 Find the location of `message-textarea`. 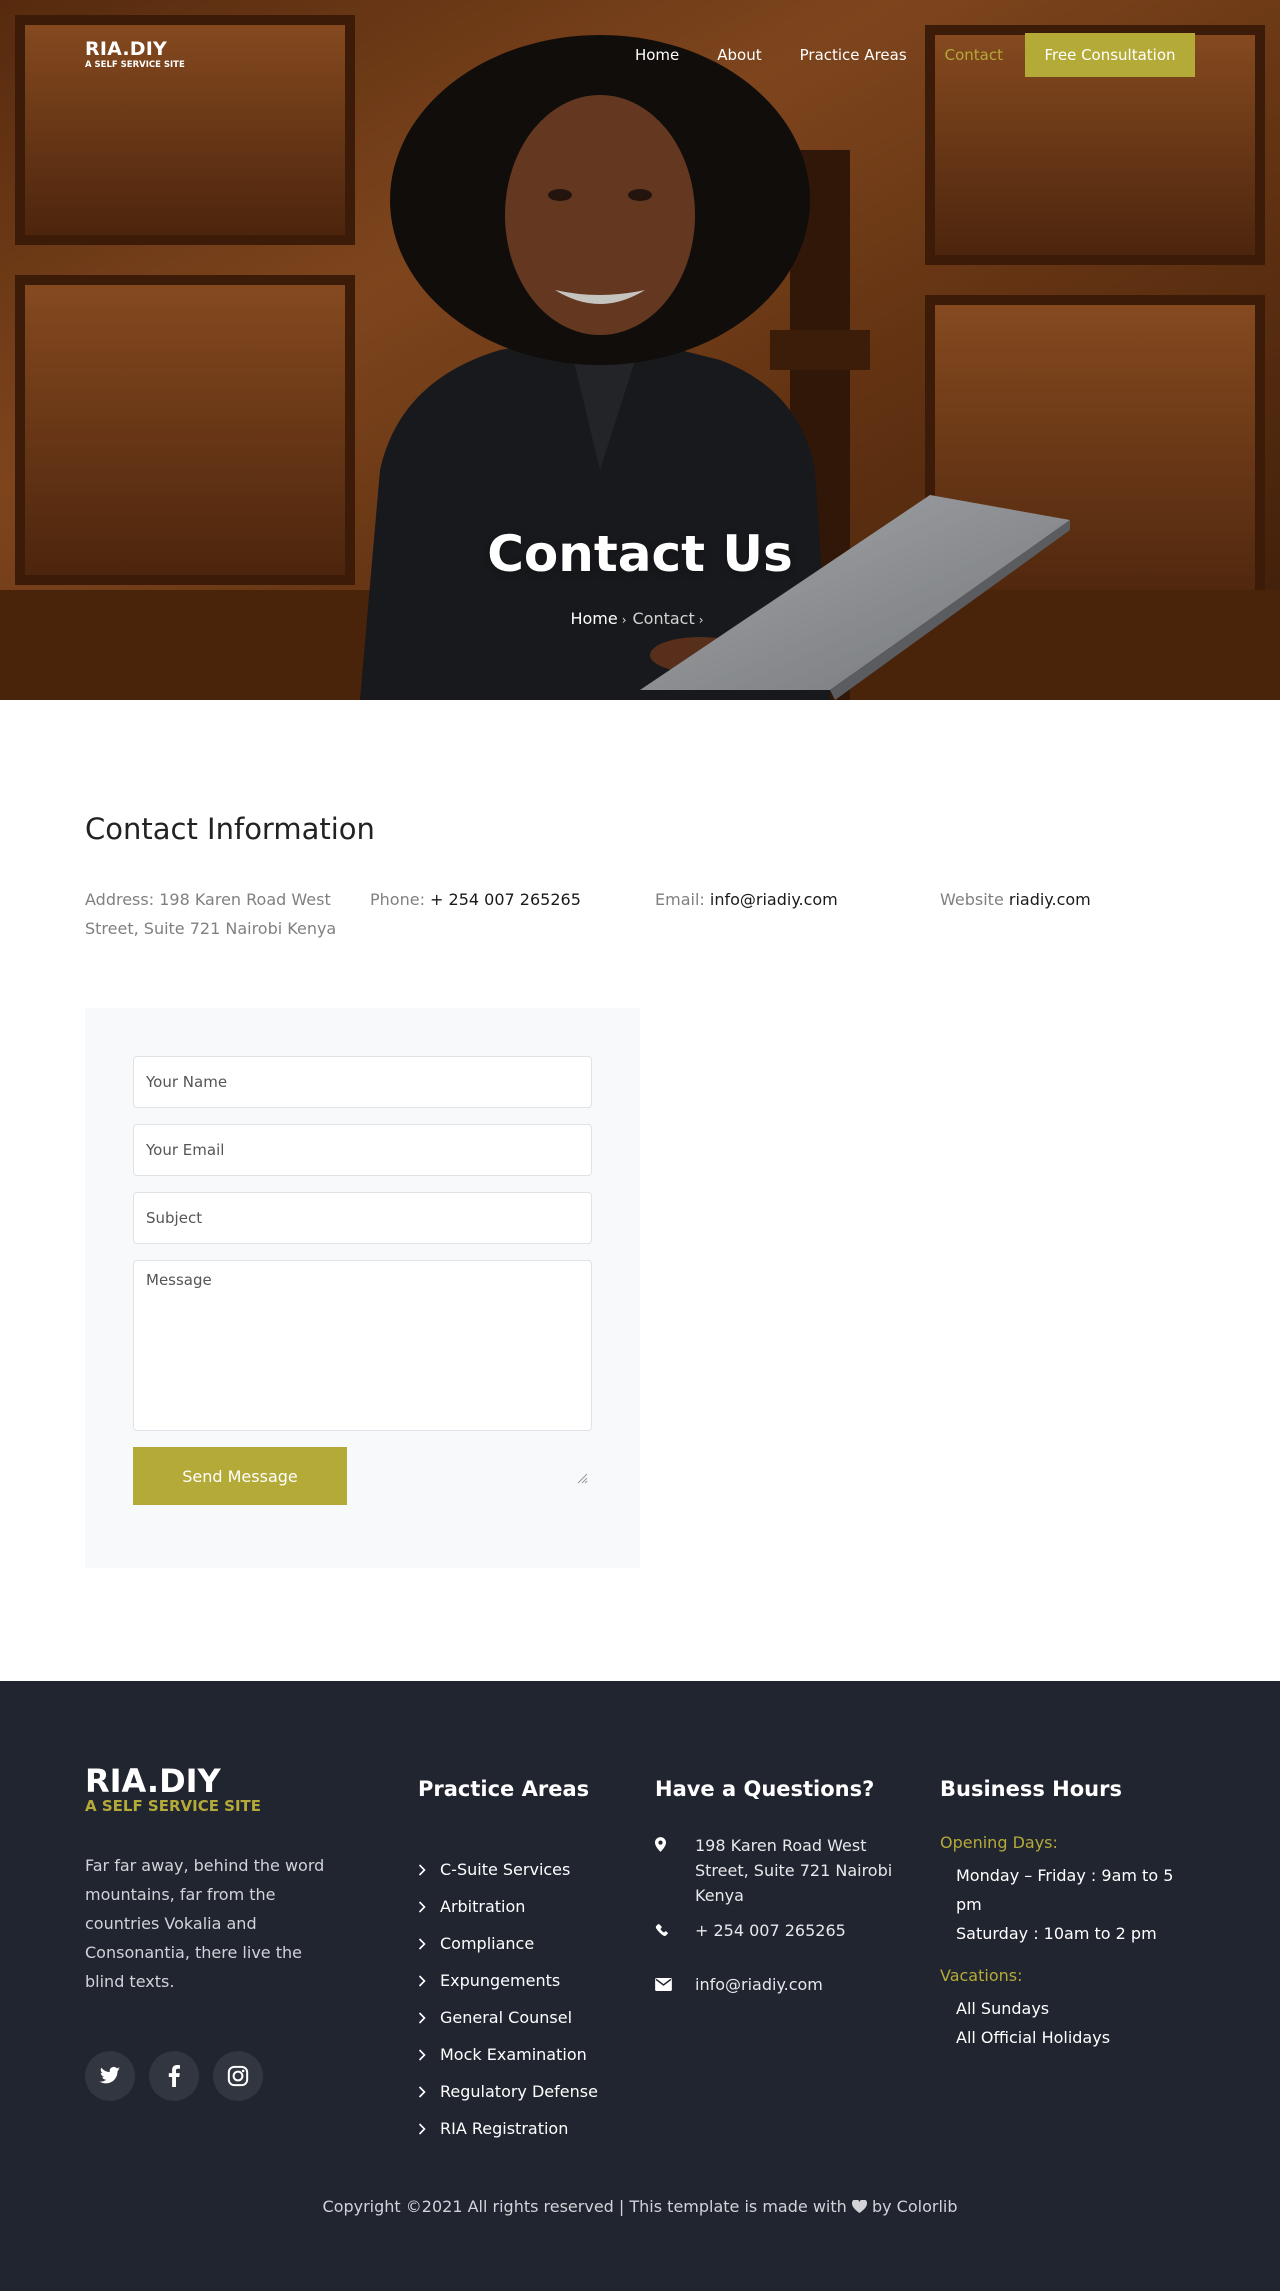

message-textarea is located at coordinates (362, 1345).